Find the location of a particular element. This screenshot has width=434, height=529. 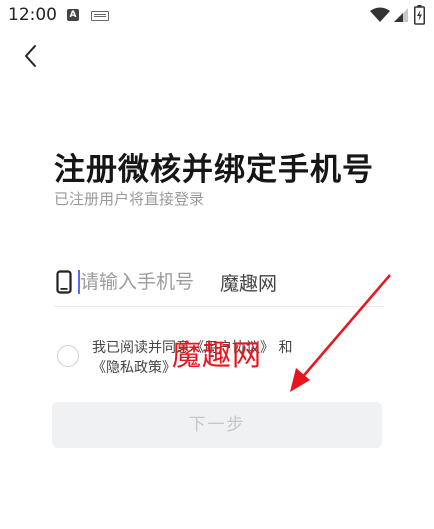

phone-field: 魔趣网 is located at coordinates (219, 282).